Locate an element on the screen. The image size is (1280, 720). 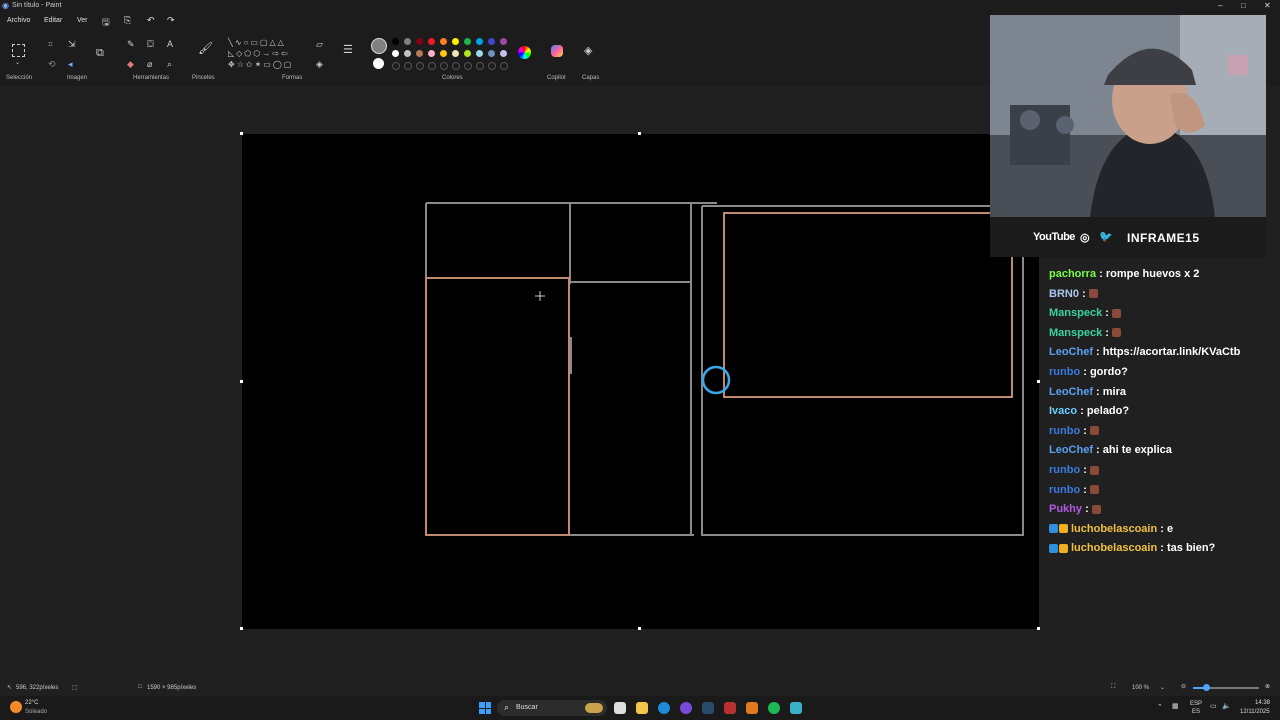
resize-handle-bl is located at coordinates (241, 628).